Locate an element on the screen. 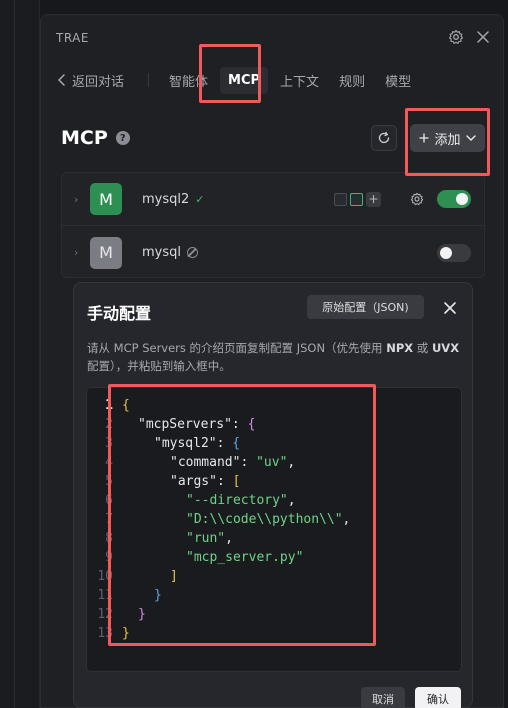 Image resolution: width=508 pixels, height=708 pixels. code-token: ] is located at coordinates (174, 576).